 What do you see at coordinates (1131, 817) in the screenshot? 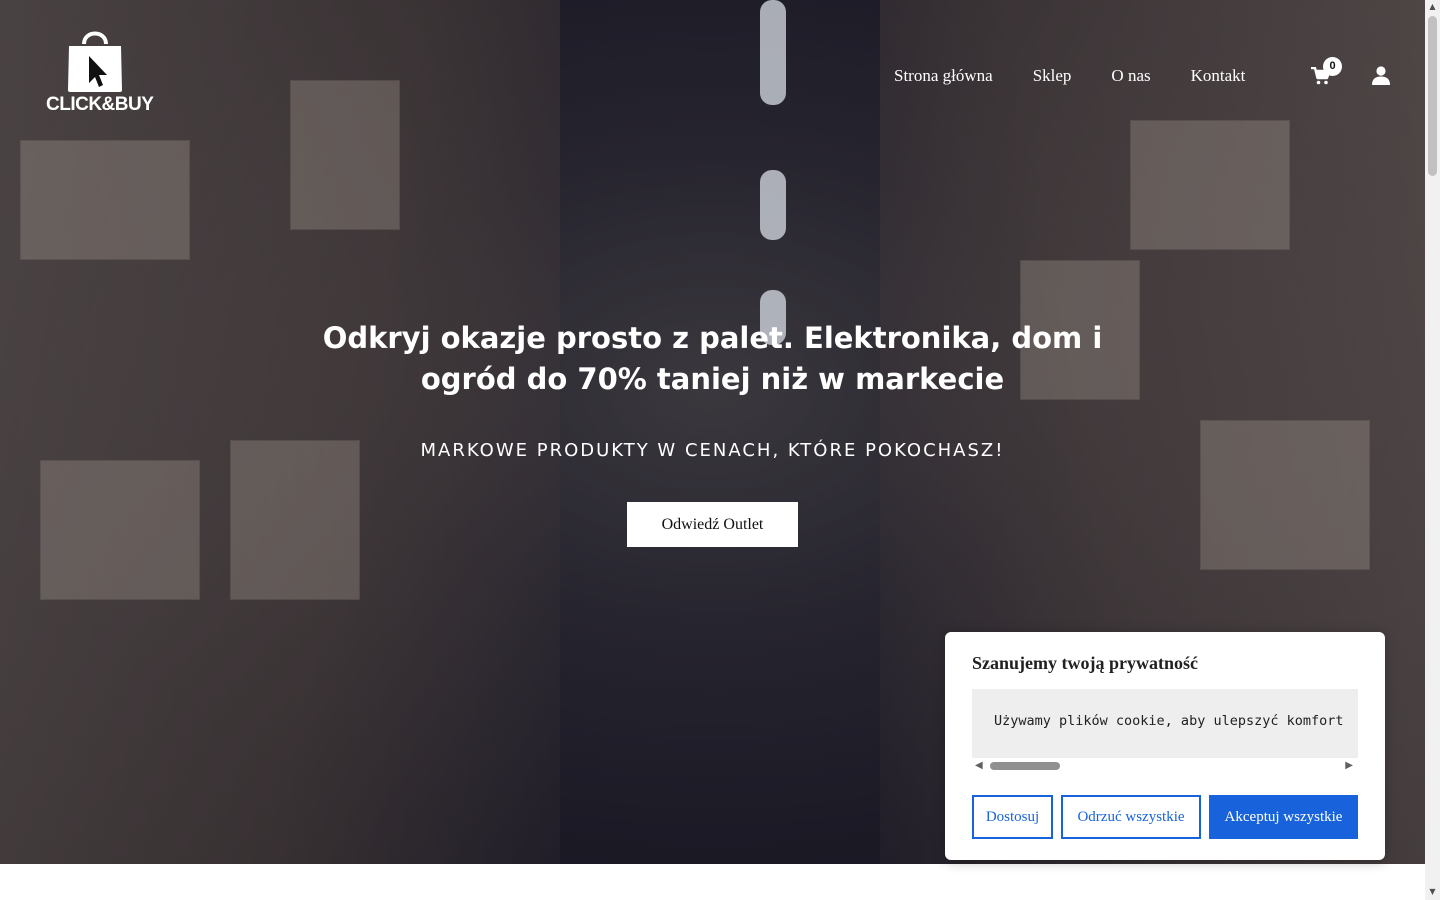
I see `reject-all-cookies-button: Odrzuć wszystkie` at bounding box center [1131, 817].